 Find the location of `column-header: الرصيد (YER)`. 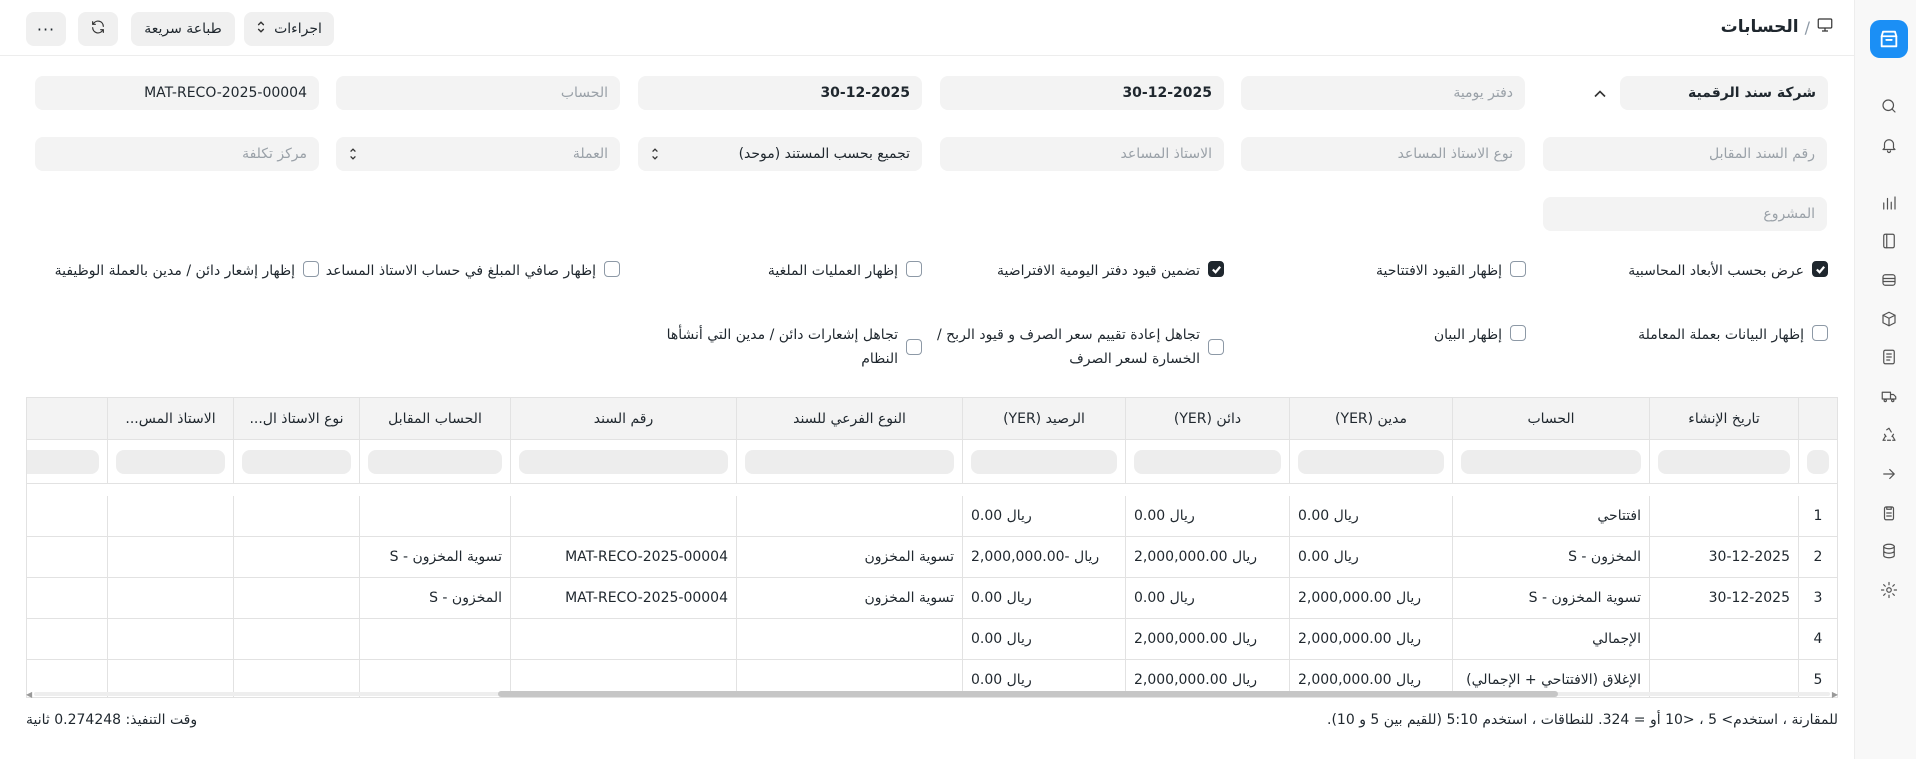

column-header: الرصيد (YER) is located at coordinates (1043, 419).